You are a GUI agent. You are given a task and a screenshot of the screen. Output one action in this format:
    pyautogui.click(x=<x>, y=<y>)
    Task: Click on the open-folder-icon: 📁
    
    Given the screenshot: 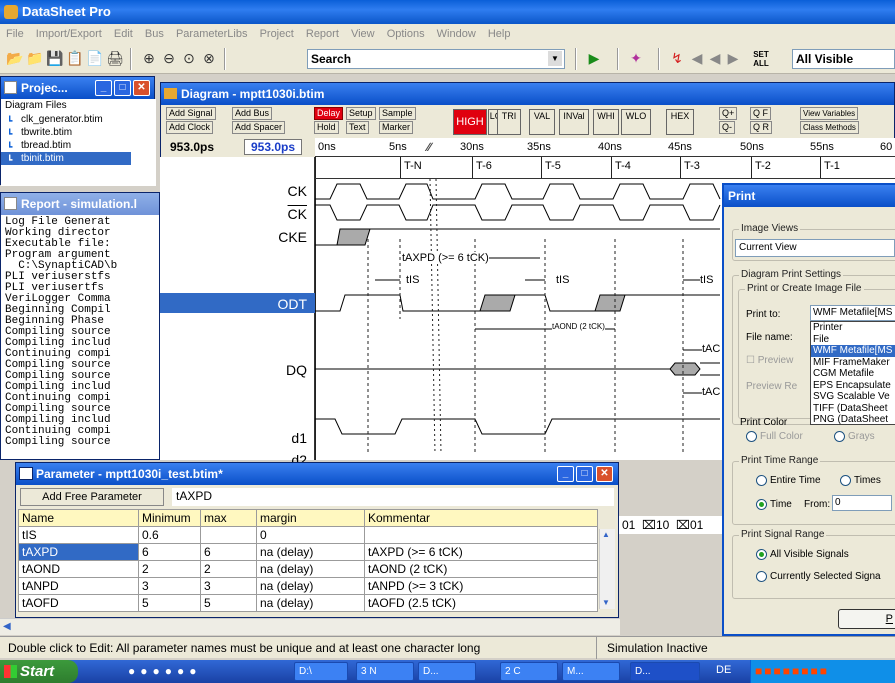 What is the action you would take?
    pyautogui.click(x=35, y=58)
    